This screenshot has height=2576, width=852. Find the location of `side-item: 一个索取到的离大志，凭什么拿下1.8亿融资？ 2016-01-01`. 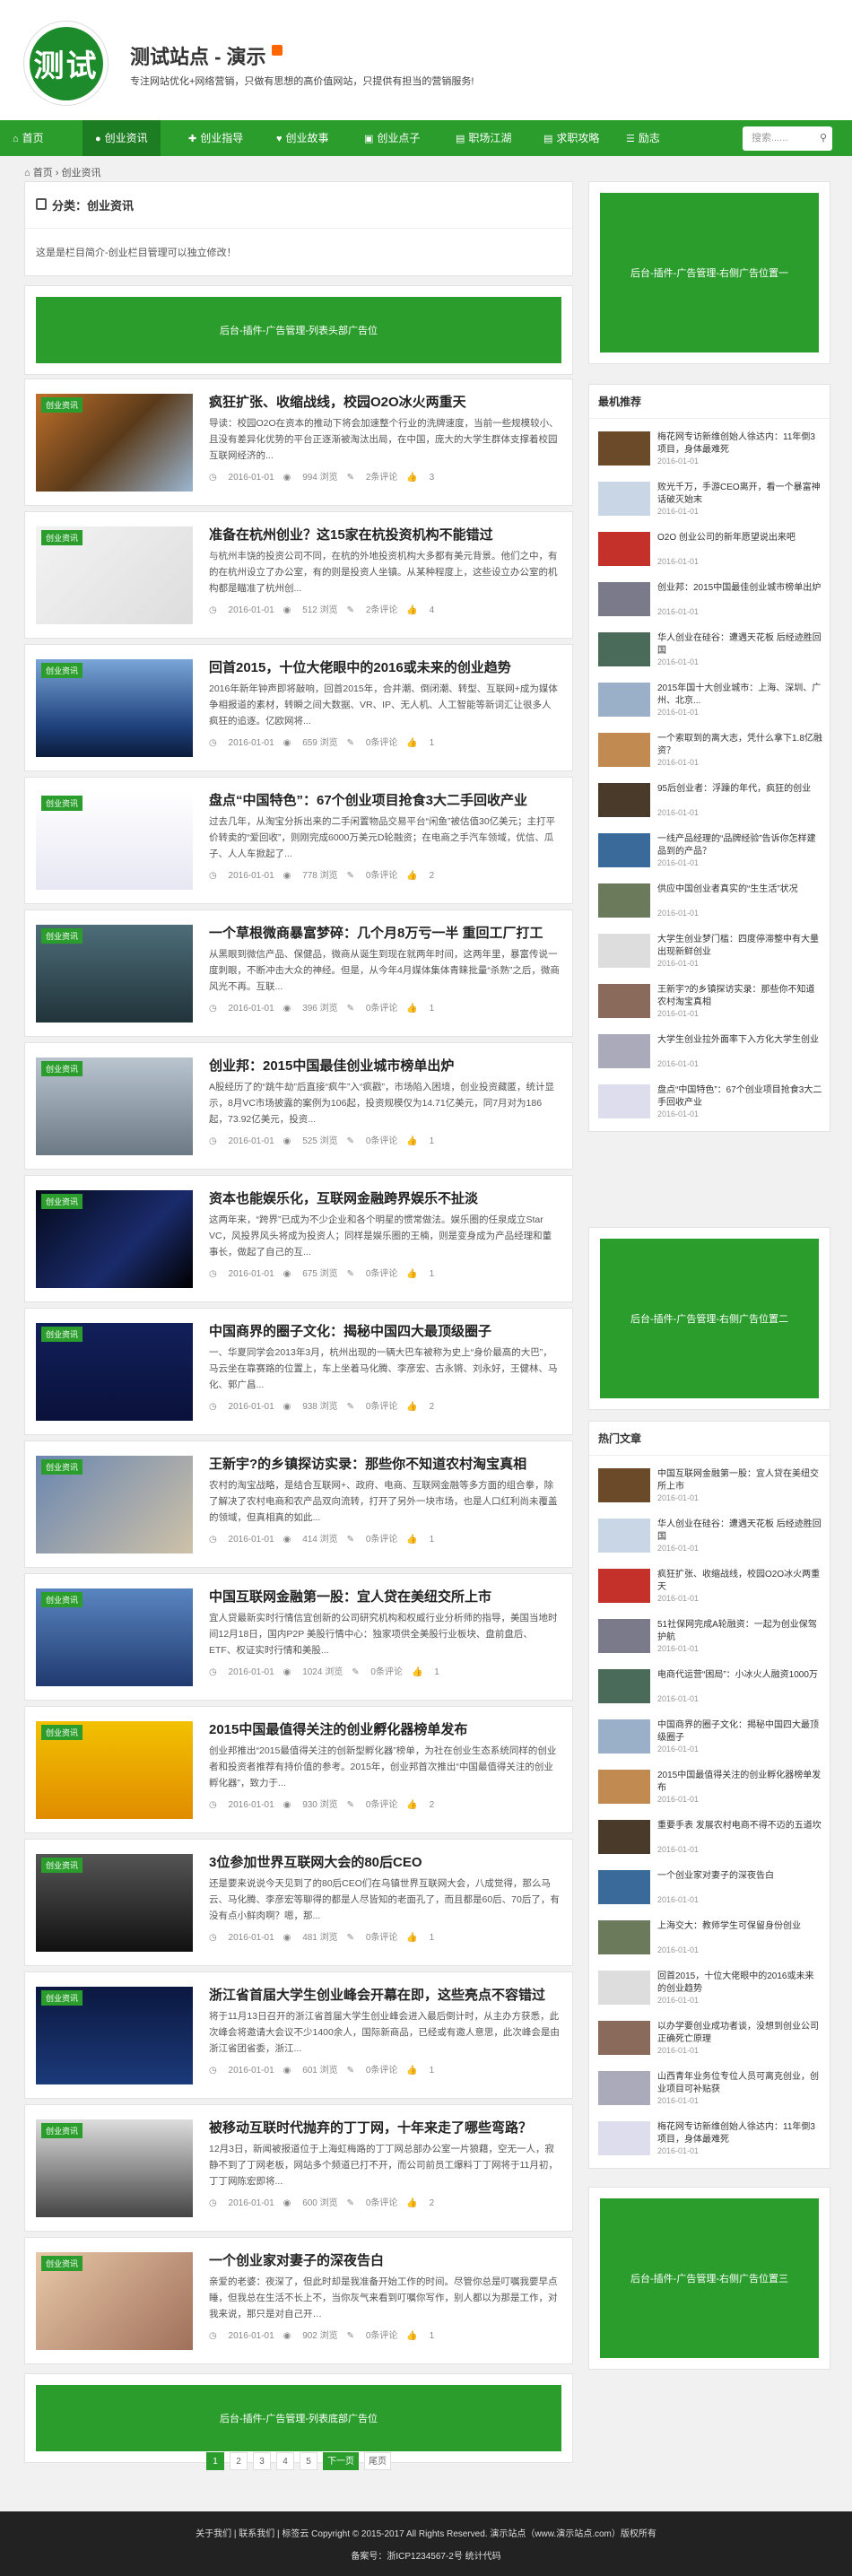

side-item: 一个索取到的离大志，凭什么拿下1.8亿融资？ 2016-01-01 is located at coordinates (710, 750).